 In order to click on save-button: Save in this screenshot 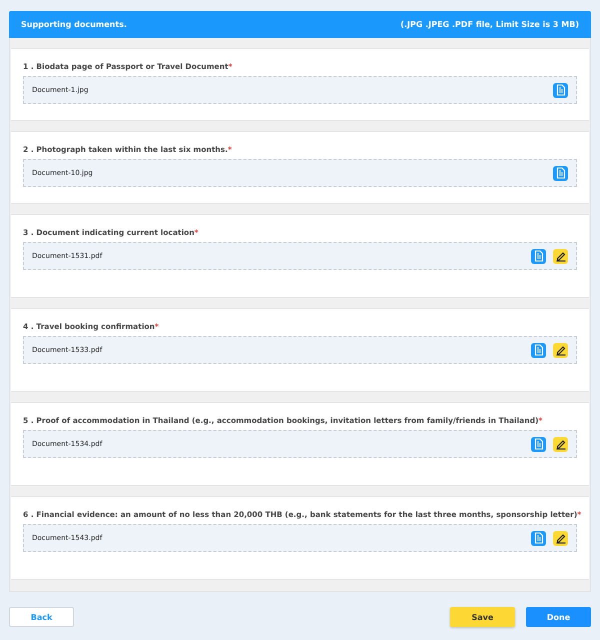, I will do `click(482, 617)`.